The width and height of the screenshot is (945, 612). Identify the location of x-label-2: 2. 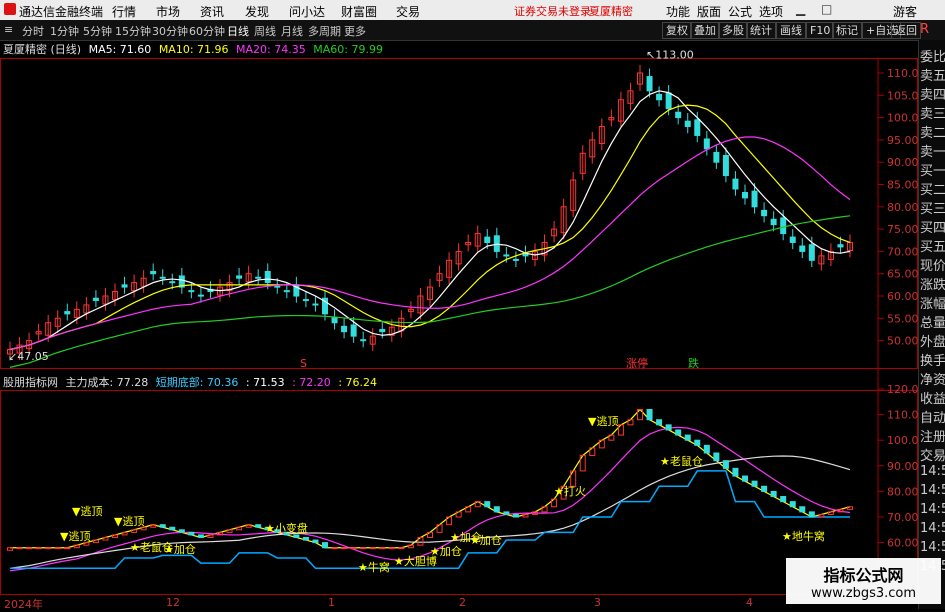
(462, 602).